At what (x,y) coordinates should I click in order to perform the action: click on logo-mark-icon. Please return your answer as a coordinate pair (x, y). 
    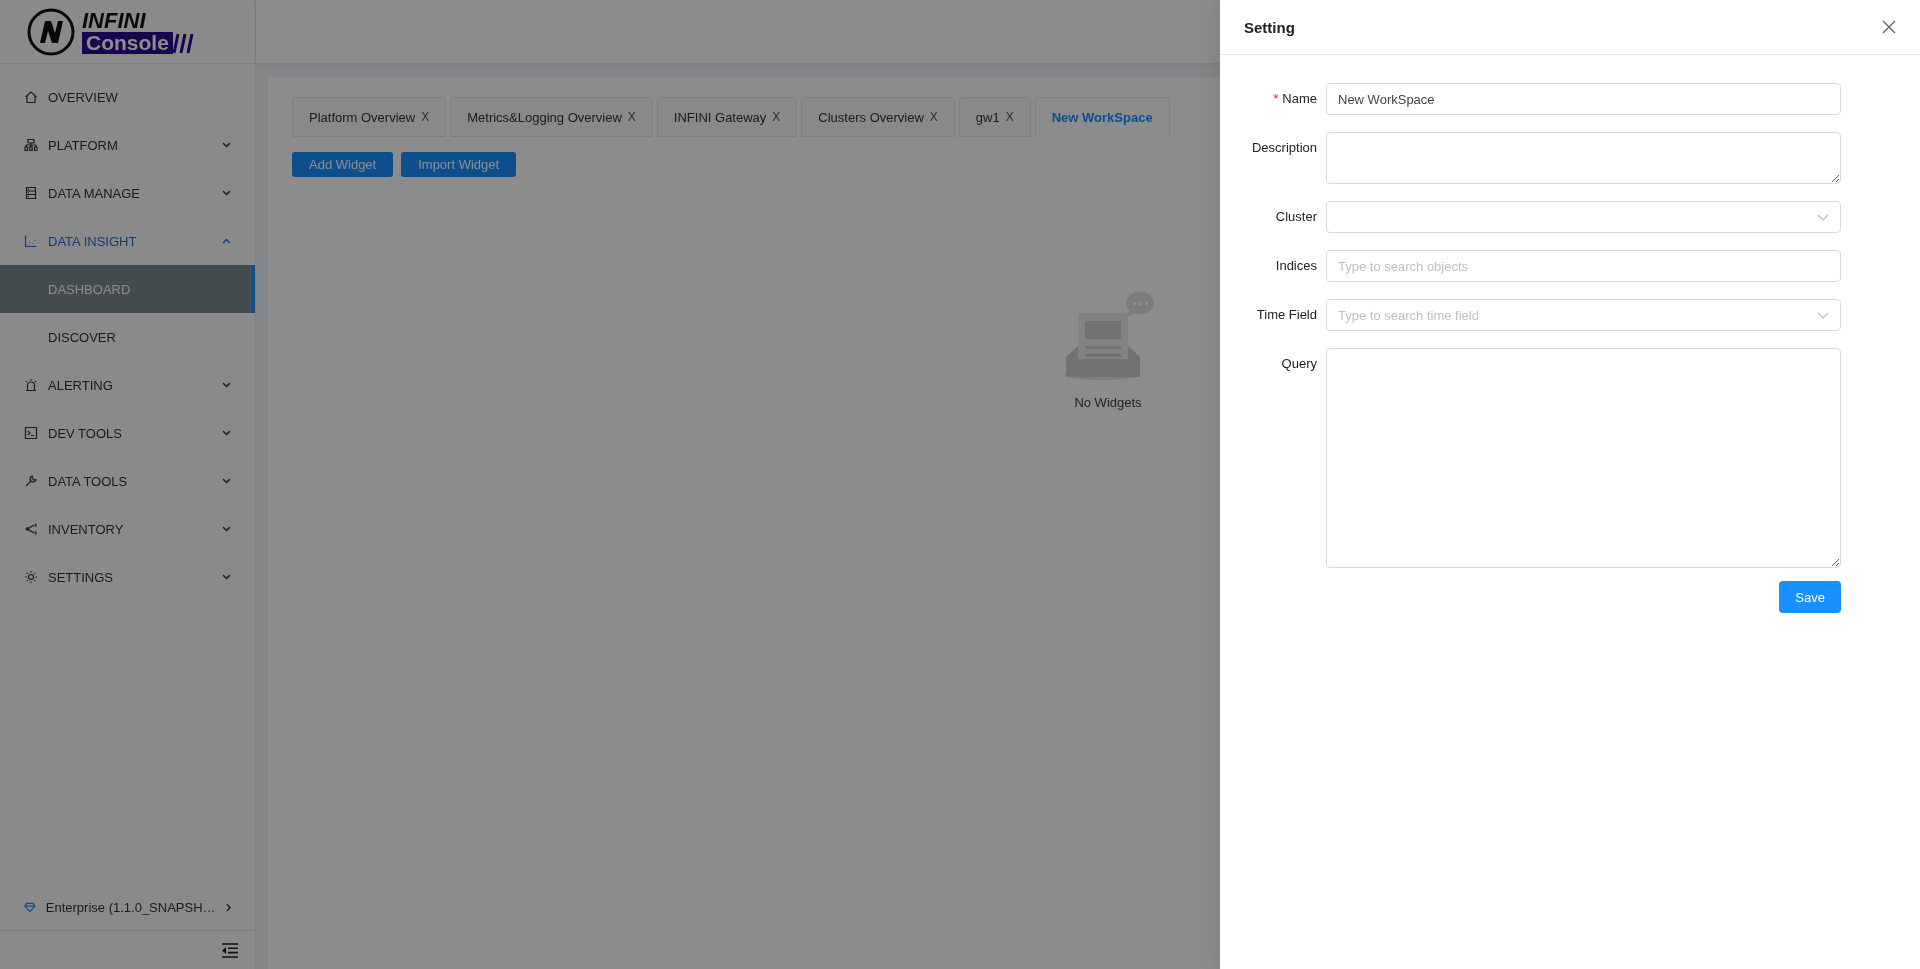
    Looking at the image, I should click on (51, 31).